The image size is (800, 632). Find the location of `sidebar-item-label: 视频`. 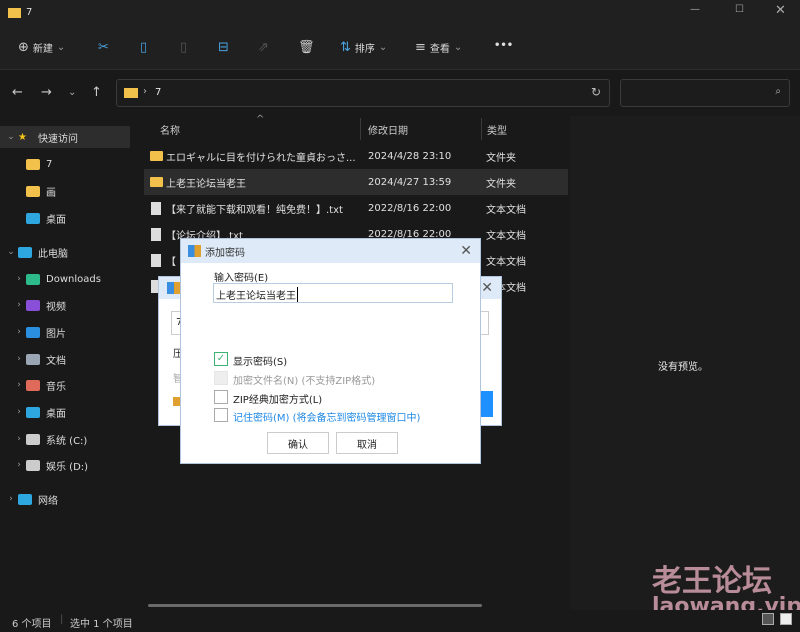

sidebar-item-label: 视频 is located at coordinates (56, 307).